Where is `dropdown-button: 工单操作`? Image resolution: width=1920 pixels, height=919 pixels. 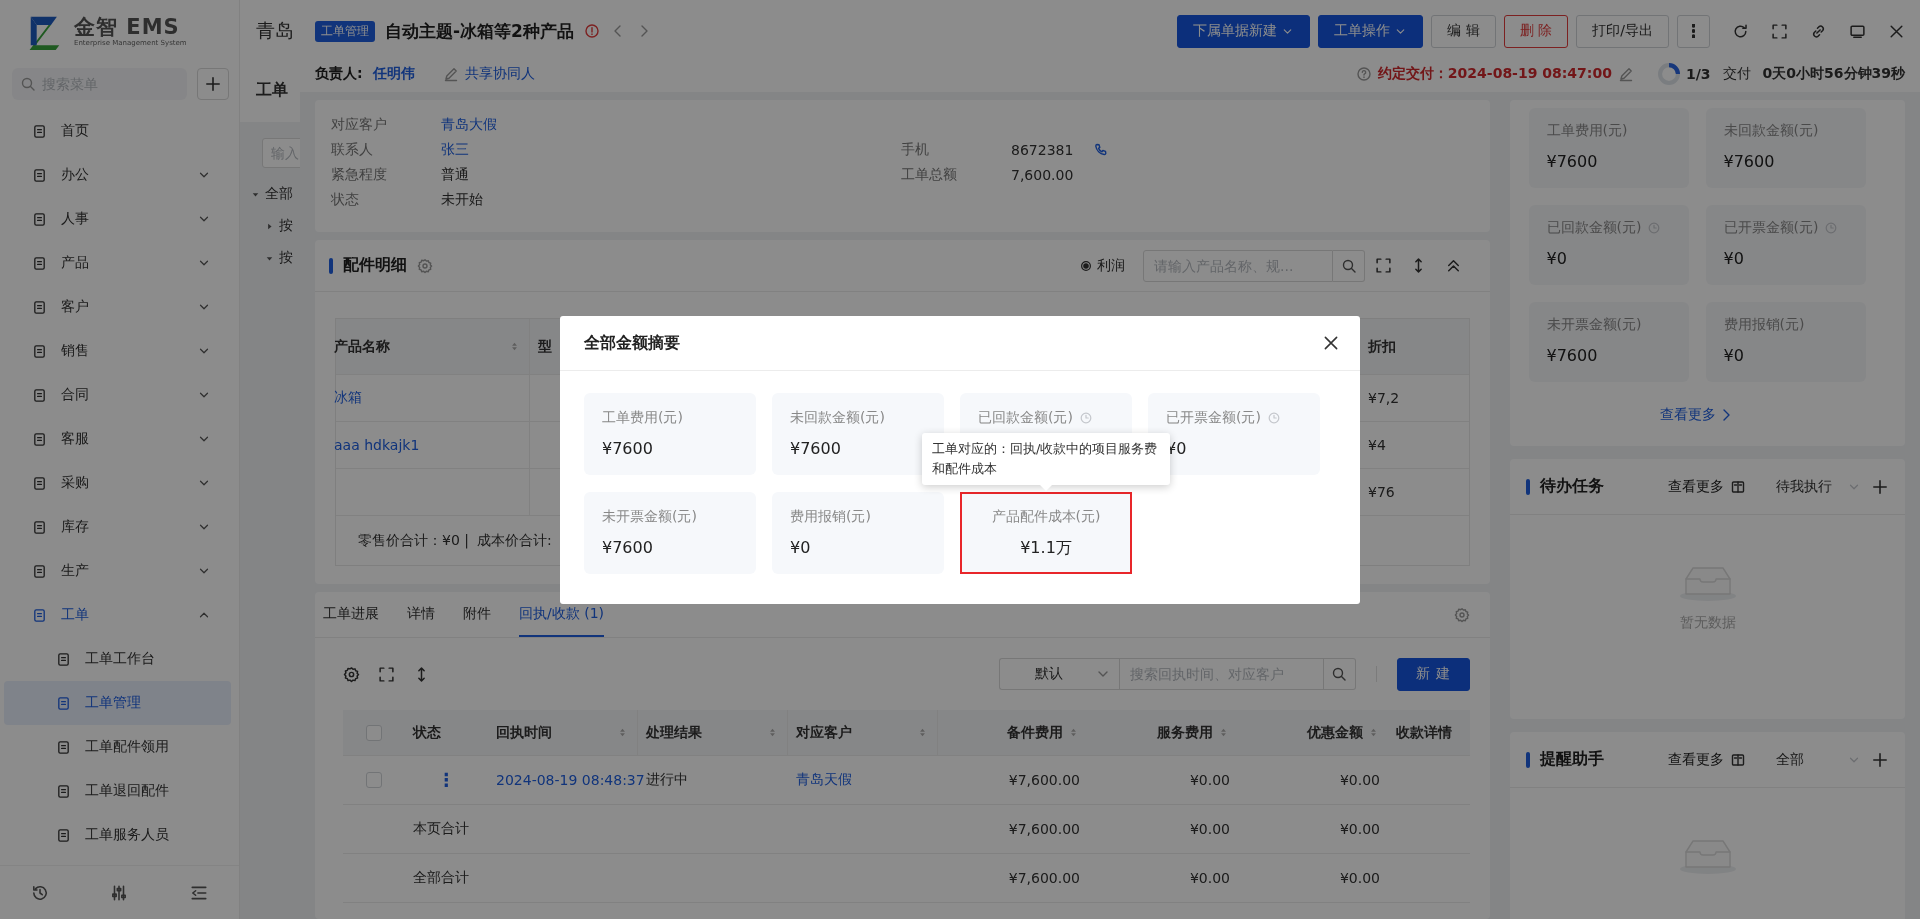
dropdown-button: 工单操作 is located at coordinates (1371, 31).